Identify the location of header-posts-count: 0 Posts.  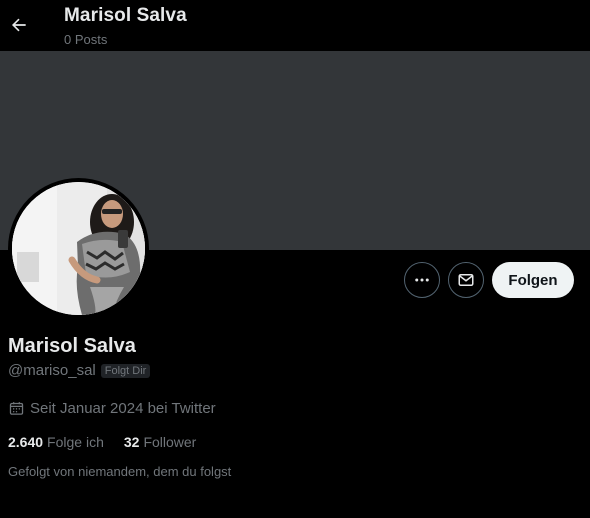
(86, 39).